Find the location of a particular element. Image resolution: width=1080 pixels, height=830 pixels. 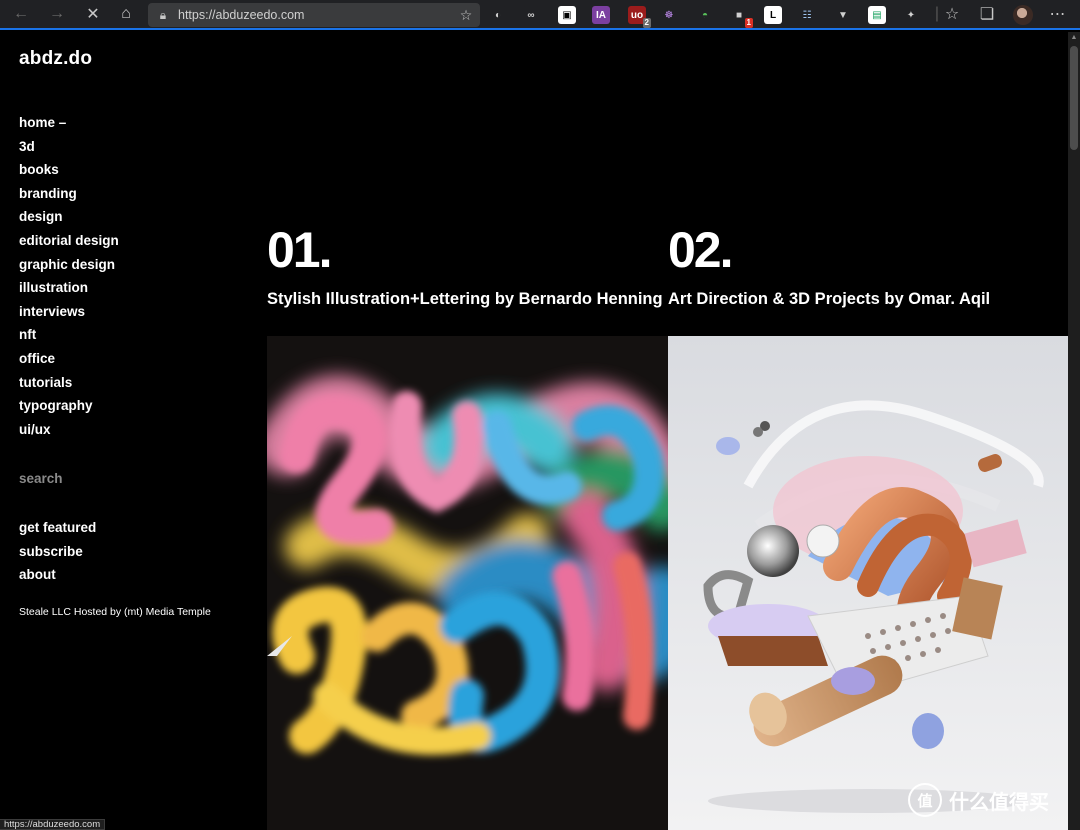

address-url: https://abduzeedo.com is located at coordinates (315, 15).